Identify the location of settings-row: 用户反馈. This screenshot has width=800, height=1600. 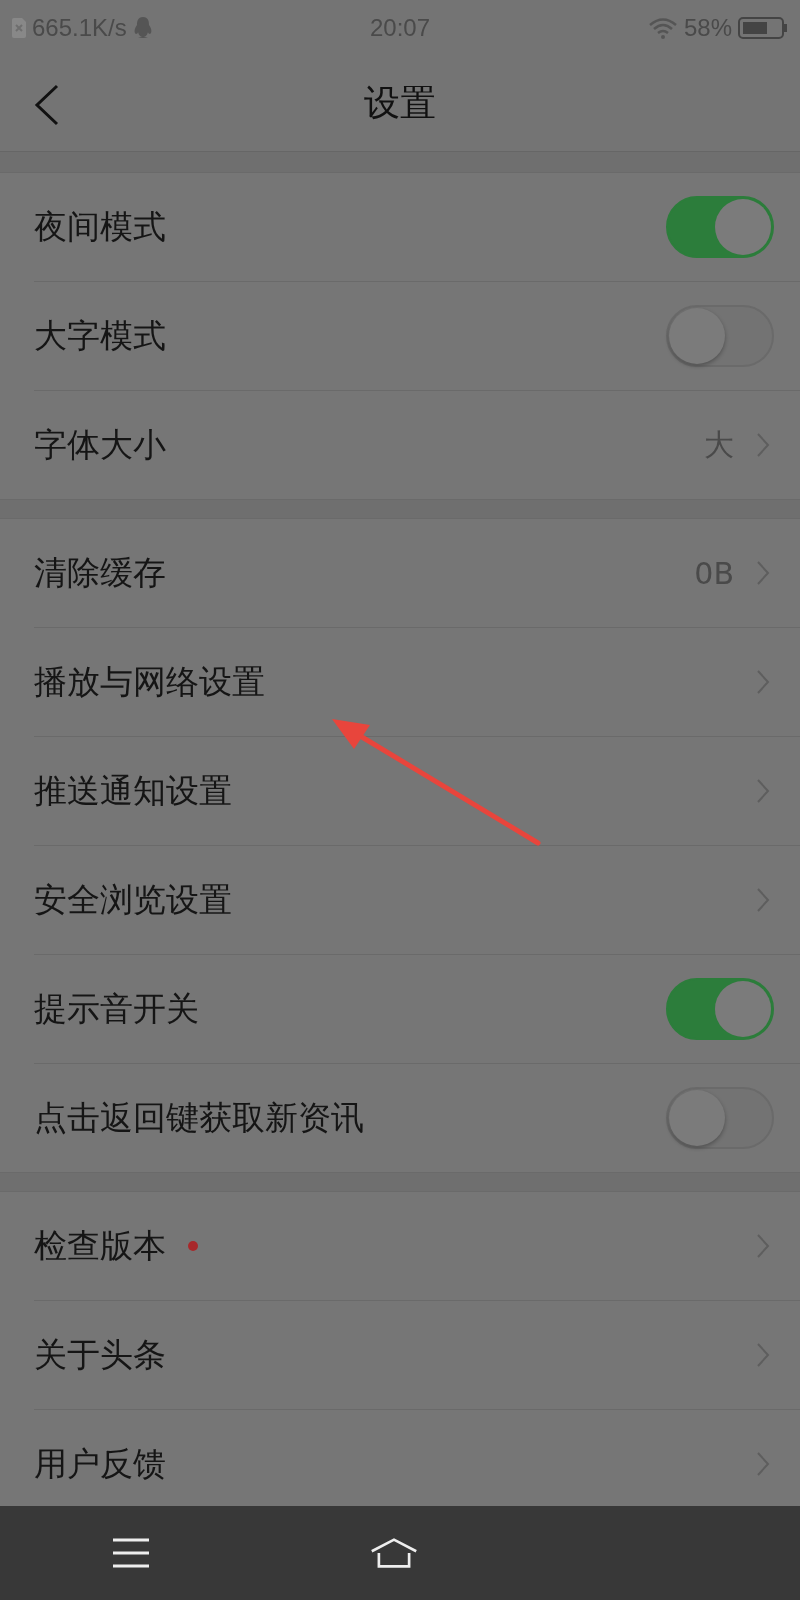
(417, 1458).